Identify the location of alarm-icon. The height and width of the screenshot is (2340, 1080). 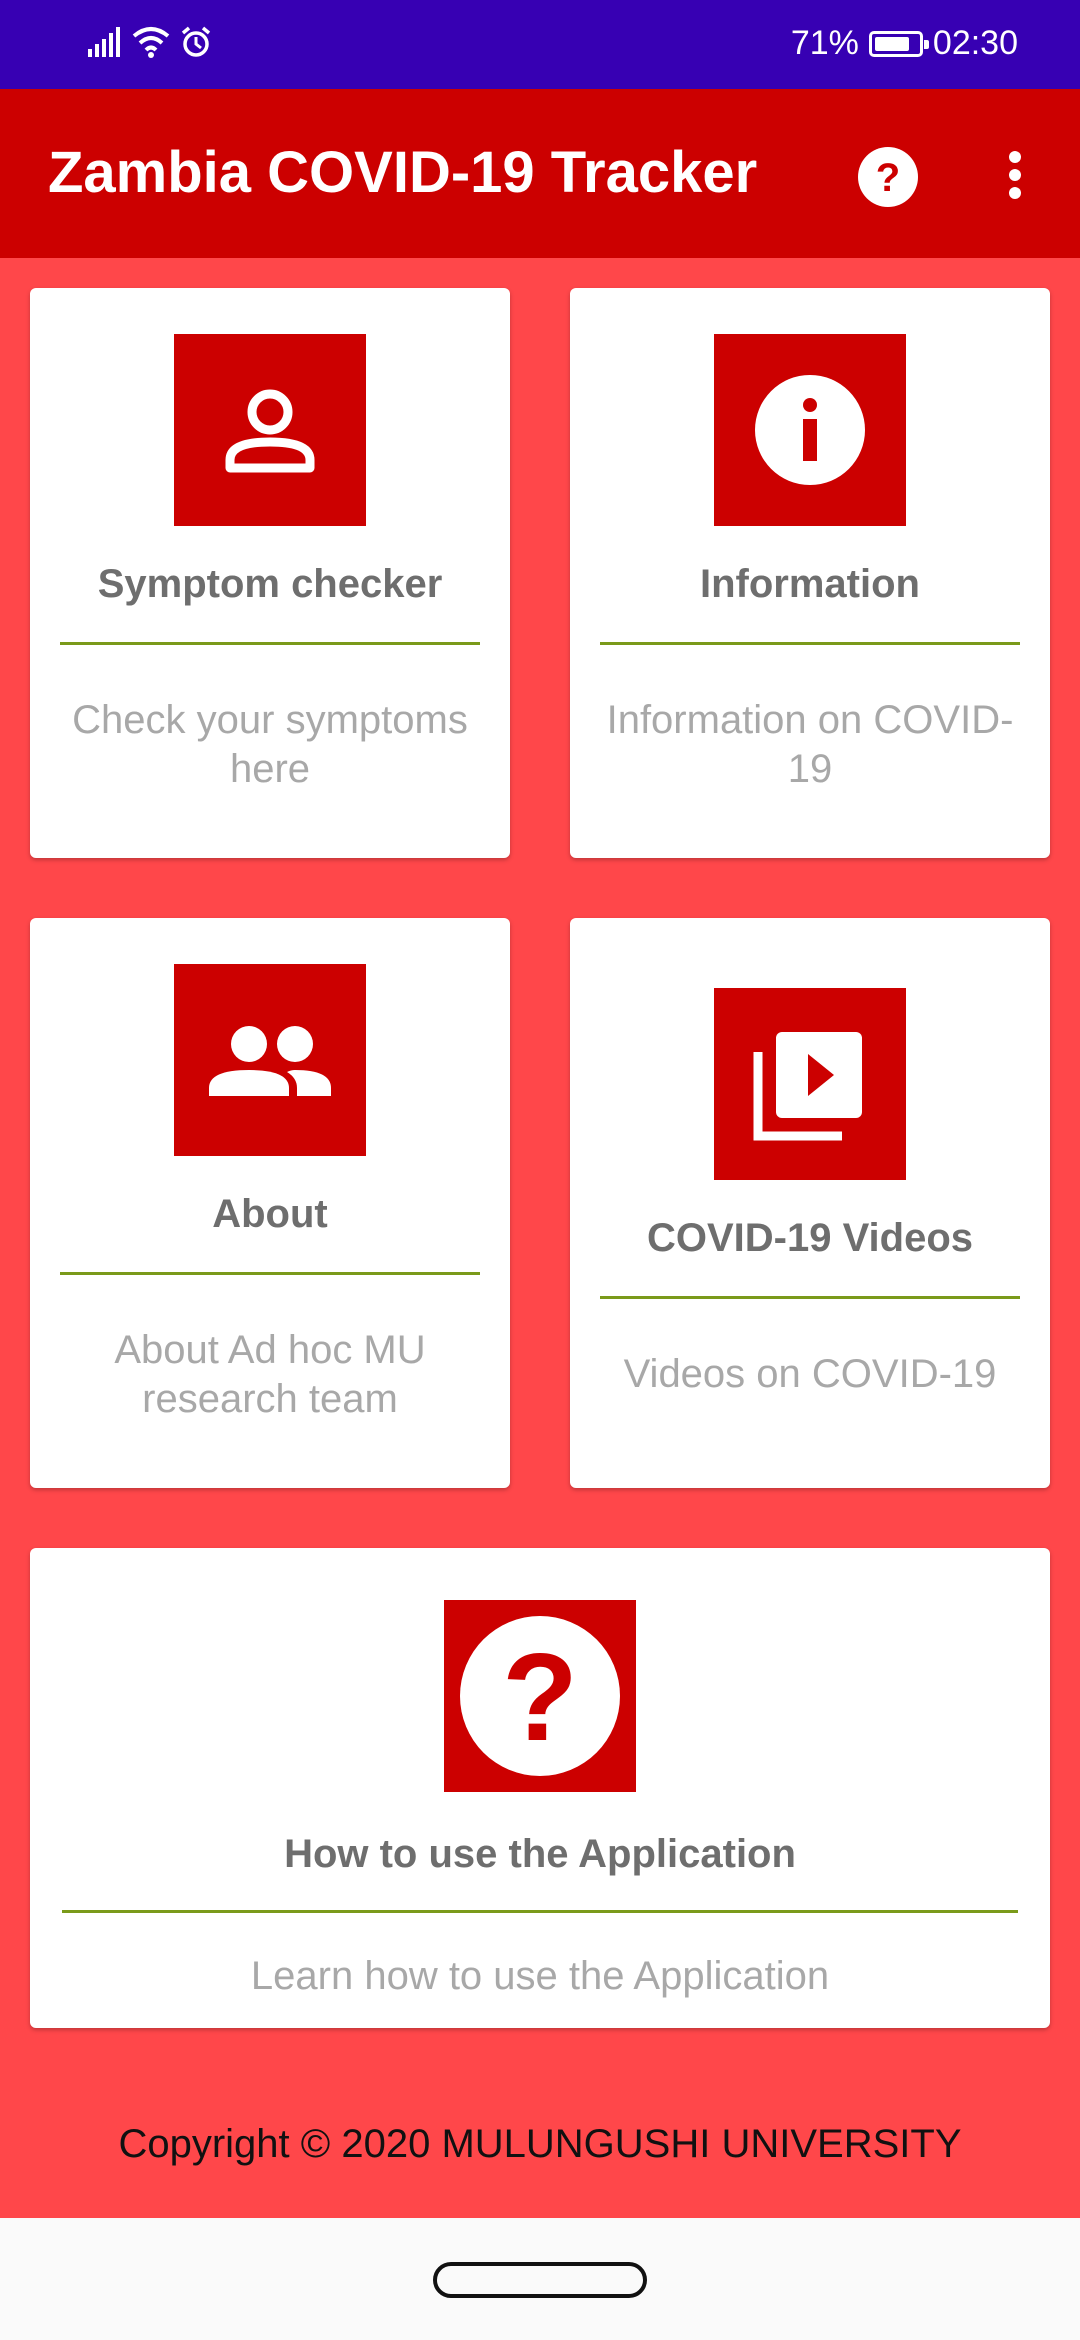
(196, 41).